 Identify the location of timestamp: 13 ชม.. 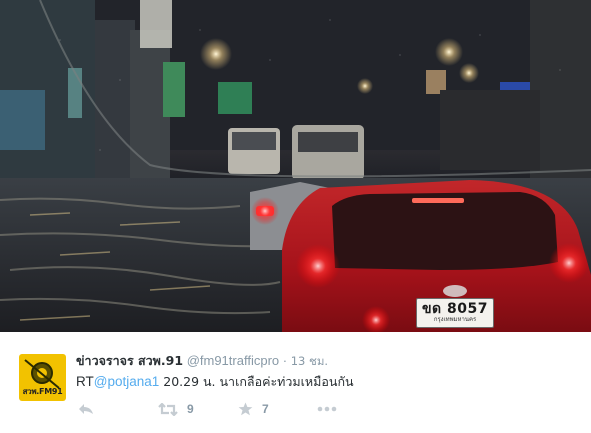
(309, 361).